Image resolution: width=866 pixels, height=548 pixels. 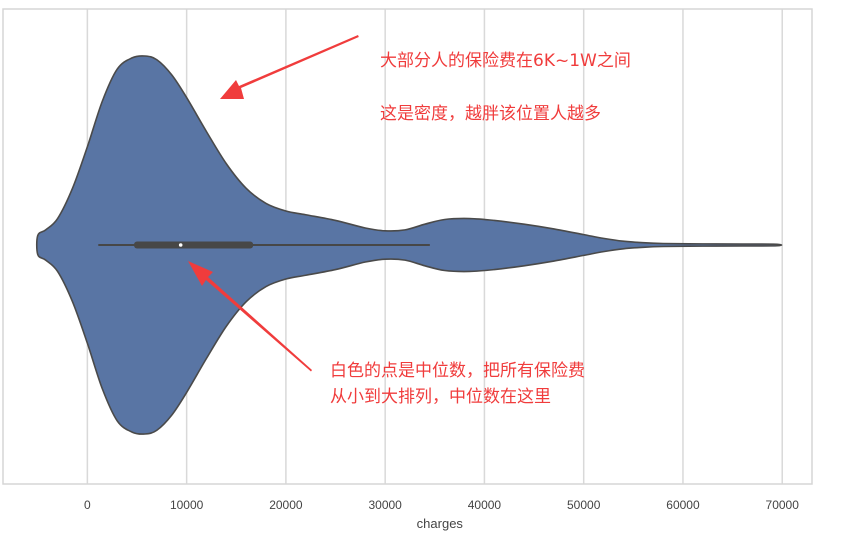 I want to click on annotation-median-line1: 白色的点是中位数，把所有保险费, so click(x=457, y=371).